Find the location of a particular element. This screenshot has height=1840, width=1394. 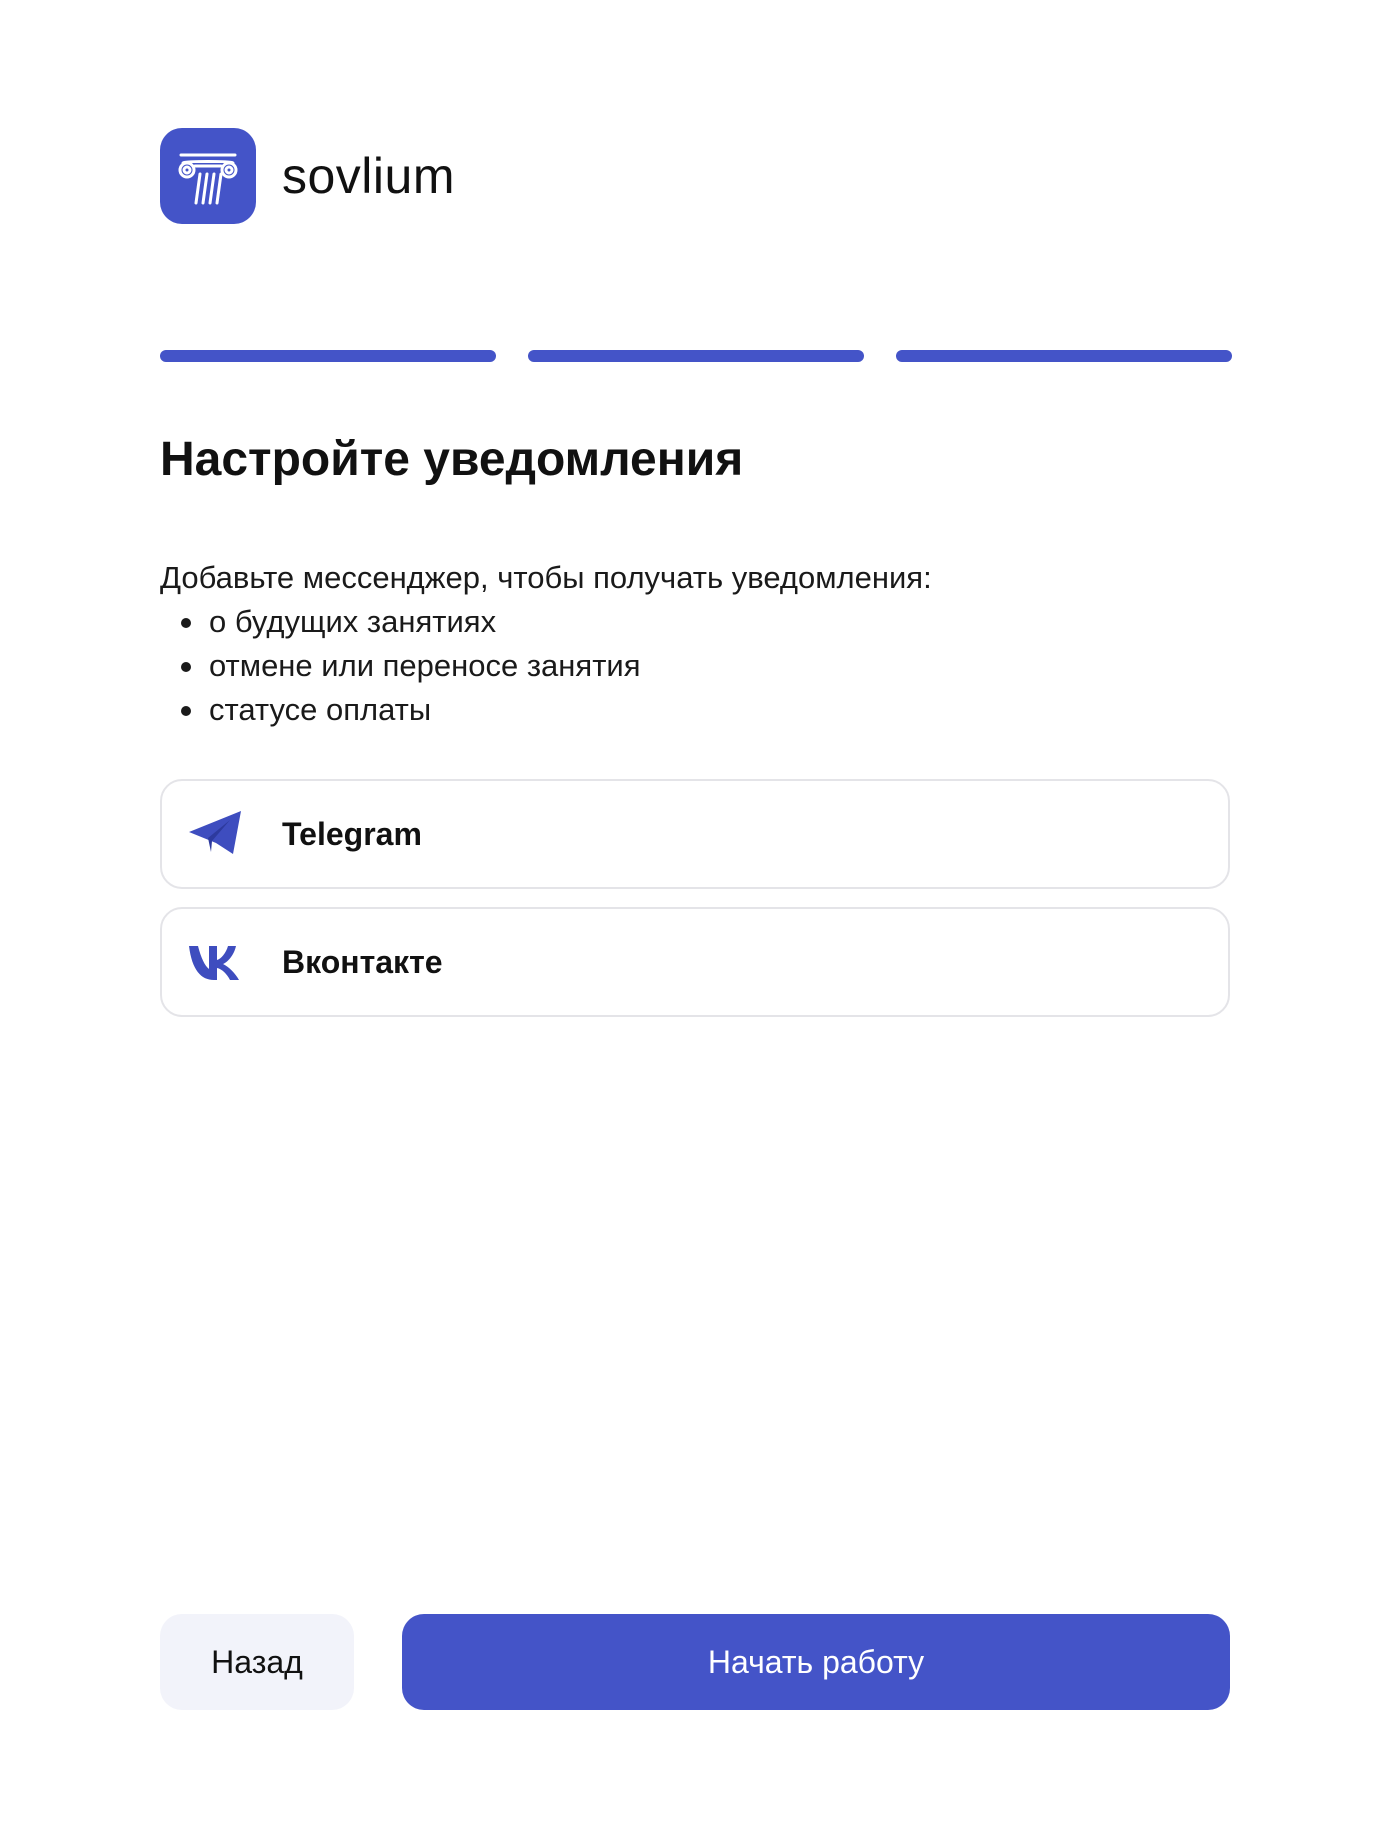

telegram-label: Telegram is located at coordinates (352, 833).